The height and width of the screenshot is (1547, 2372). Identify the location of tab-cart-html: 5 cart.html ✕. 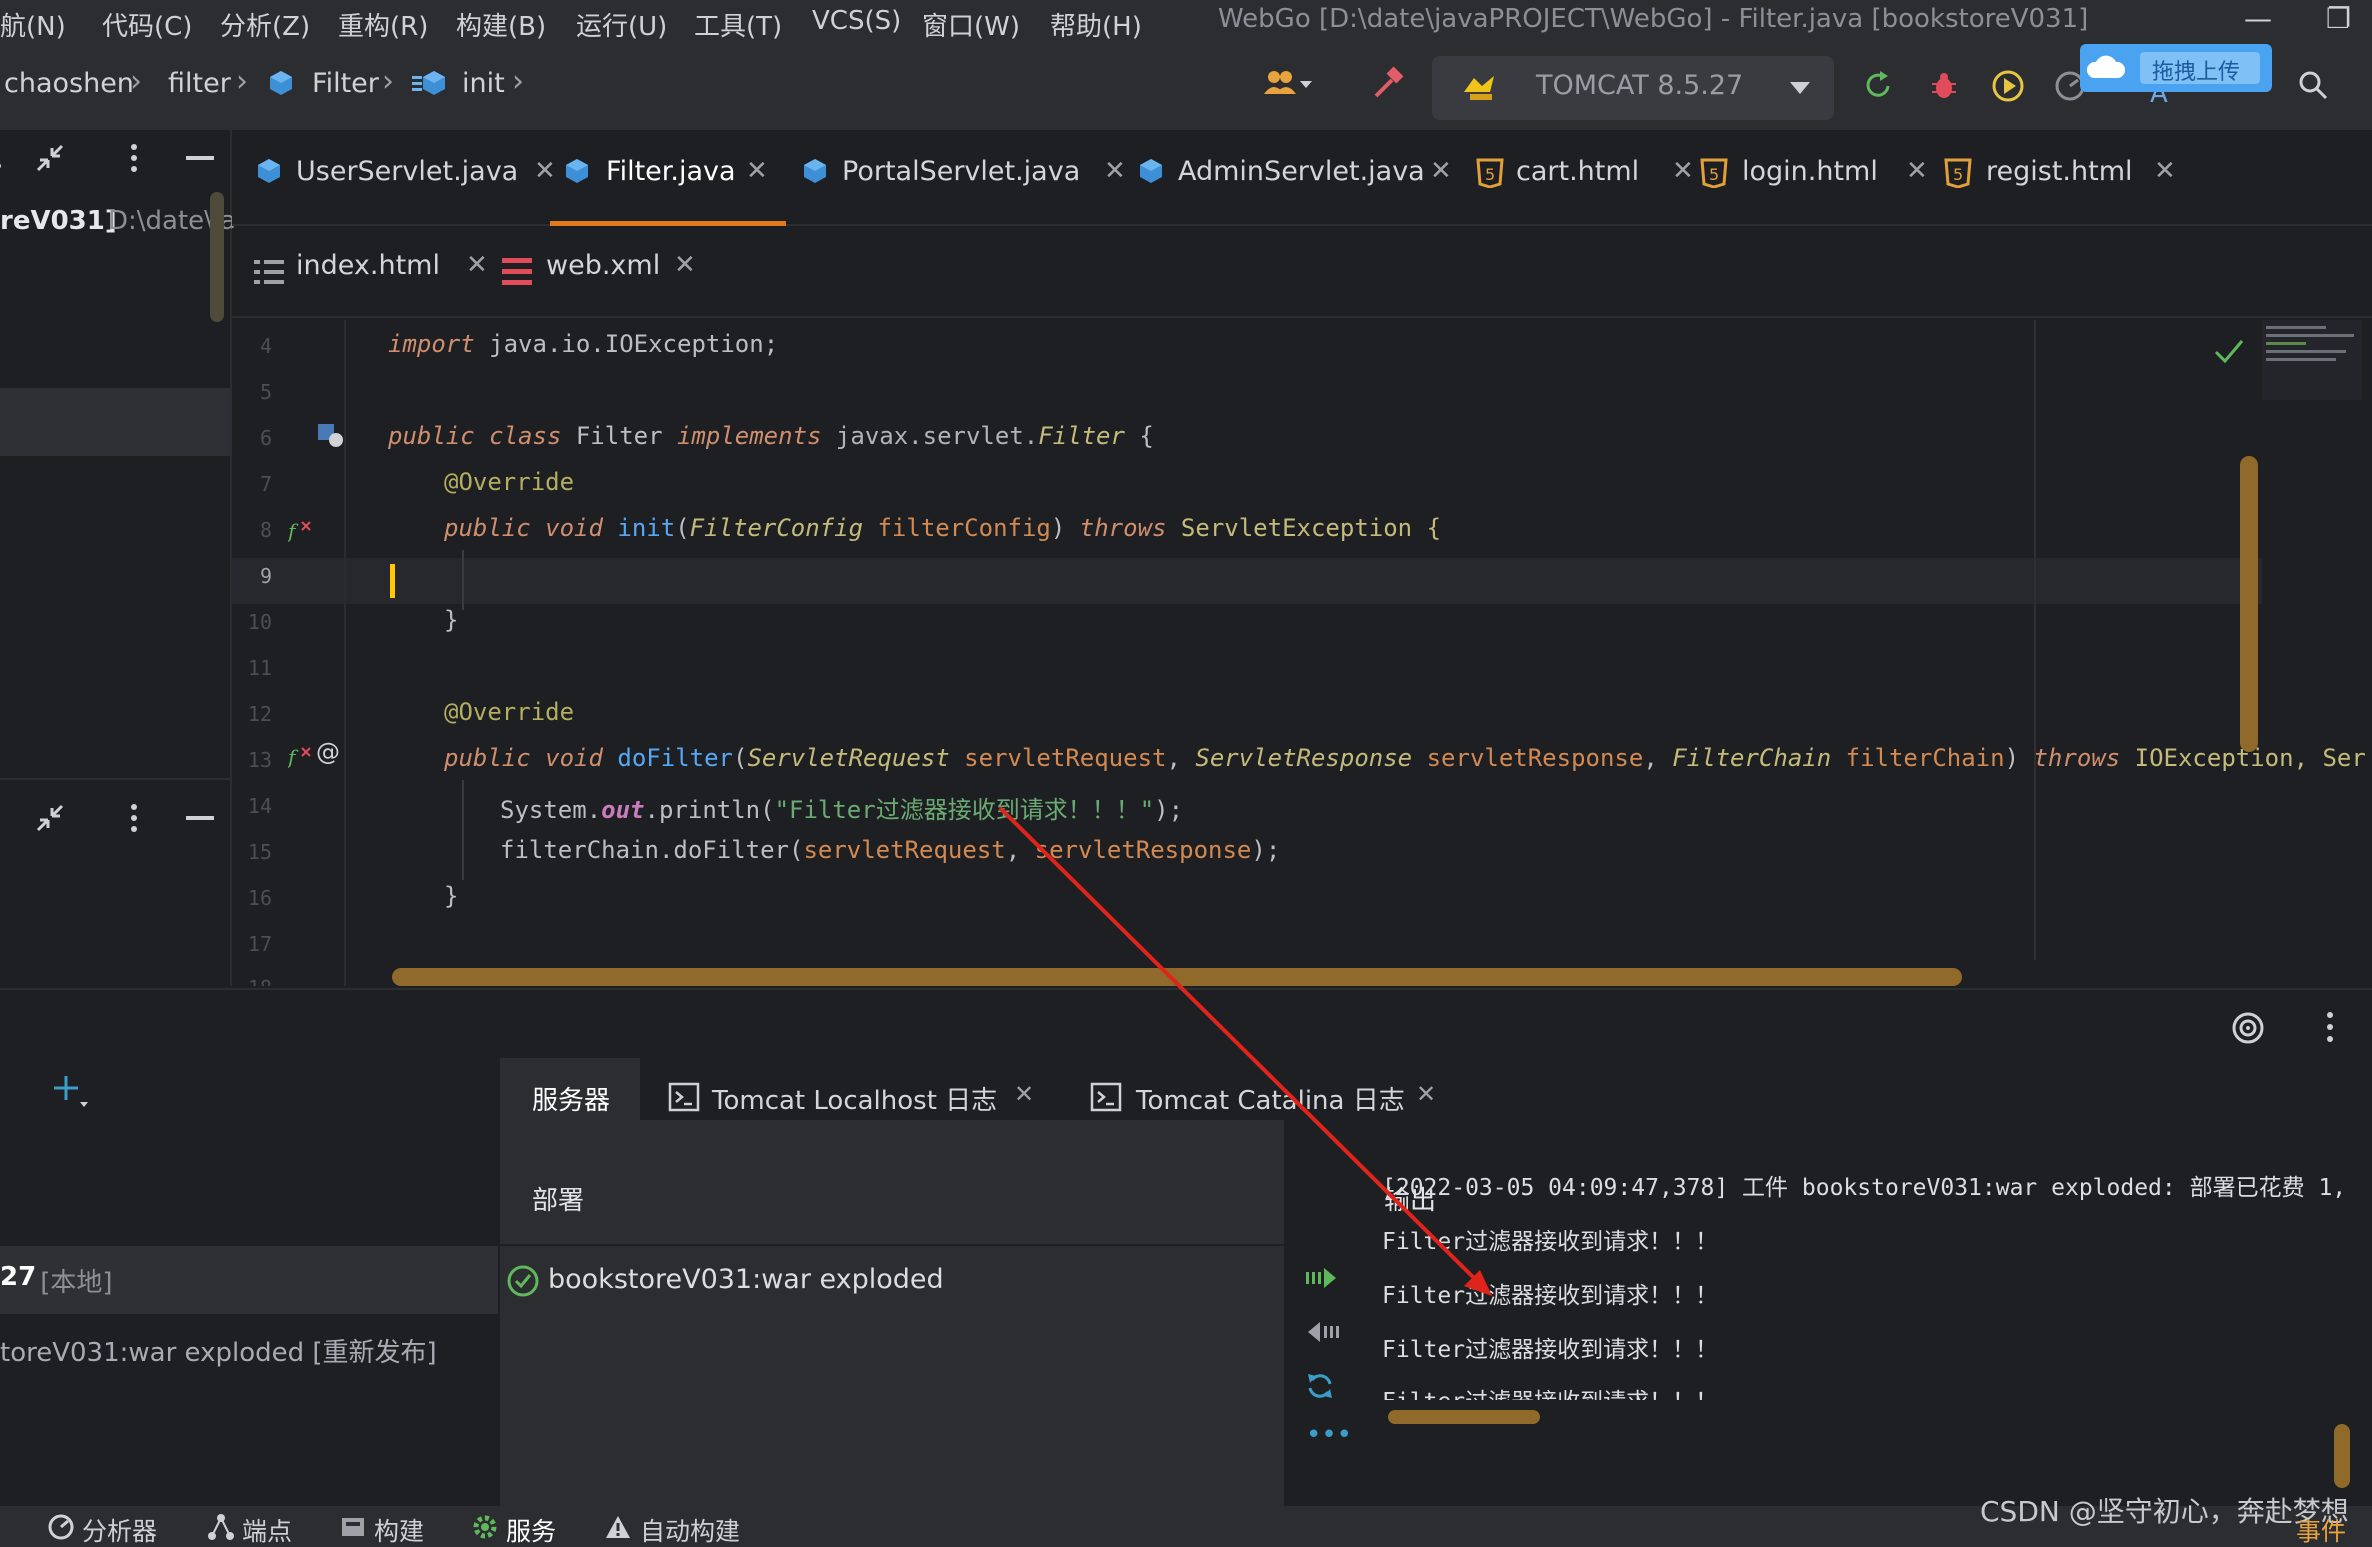
(1590, 178).